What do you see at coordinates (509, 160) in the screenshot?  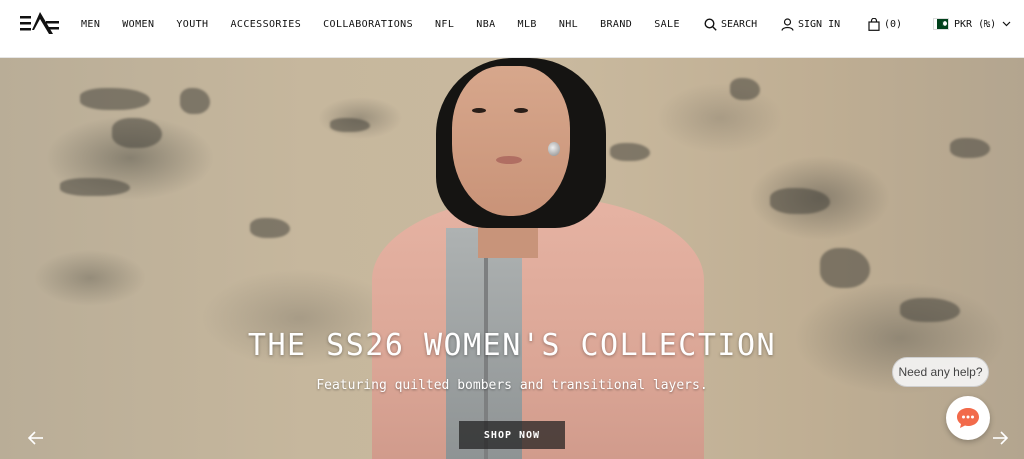 I see `model-lips` at bounding box center [509, 160].